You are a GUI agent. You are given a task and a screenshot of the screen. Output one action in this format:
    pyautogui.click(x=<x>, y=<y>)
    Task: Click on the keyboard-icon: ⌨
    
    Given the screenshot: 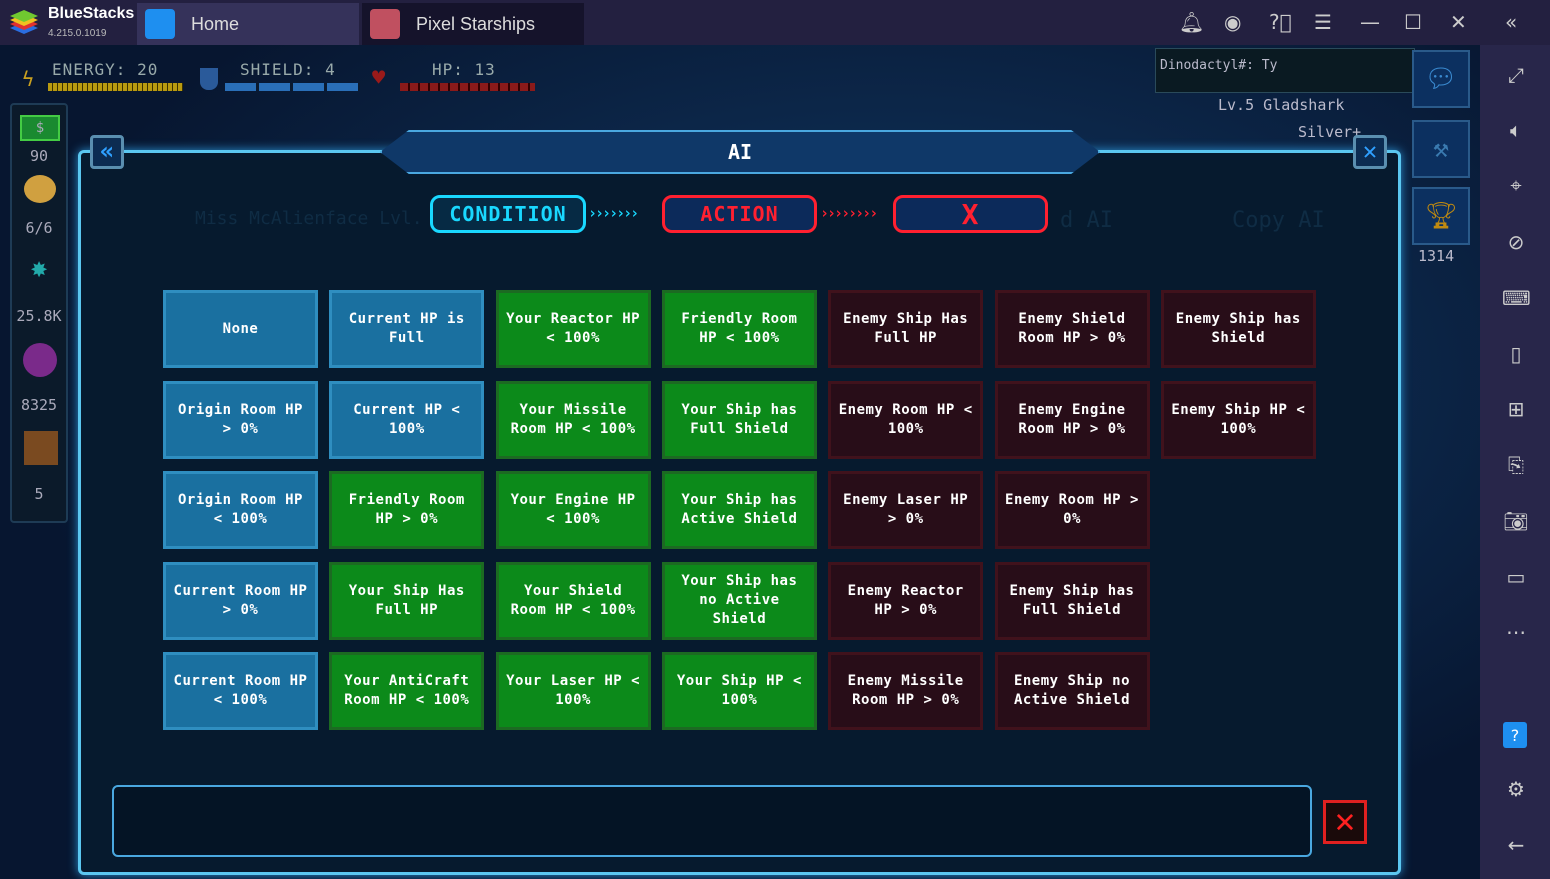 What is the action you would take?
    pyautogui.click(x=1516, y=300)
    